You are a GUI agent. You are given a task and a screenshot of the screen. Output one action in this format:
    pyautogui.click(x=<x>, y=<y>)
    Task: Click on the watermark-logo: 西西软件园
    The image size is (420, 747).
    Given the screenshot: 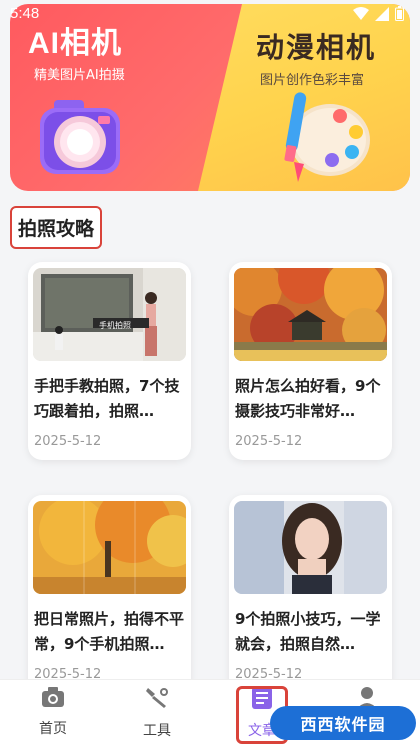 What is the action you would take?
    pyautogui.click(x=343, y=723)
    